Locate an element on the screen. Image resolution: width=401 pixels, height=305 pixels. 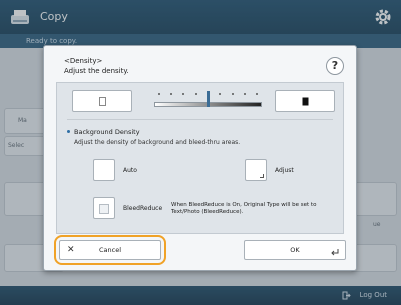
divider is located at coordinates (200, 119).